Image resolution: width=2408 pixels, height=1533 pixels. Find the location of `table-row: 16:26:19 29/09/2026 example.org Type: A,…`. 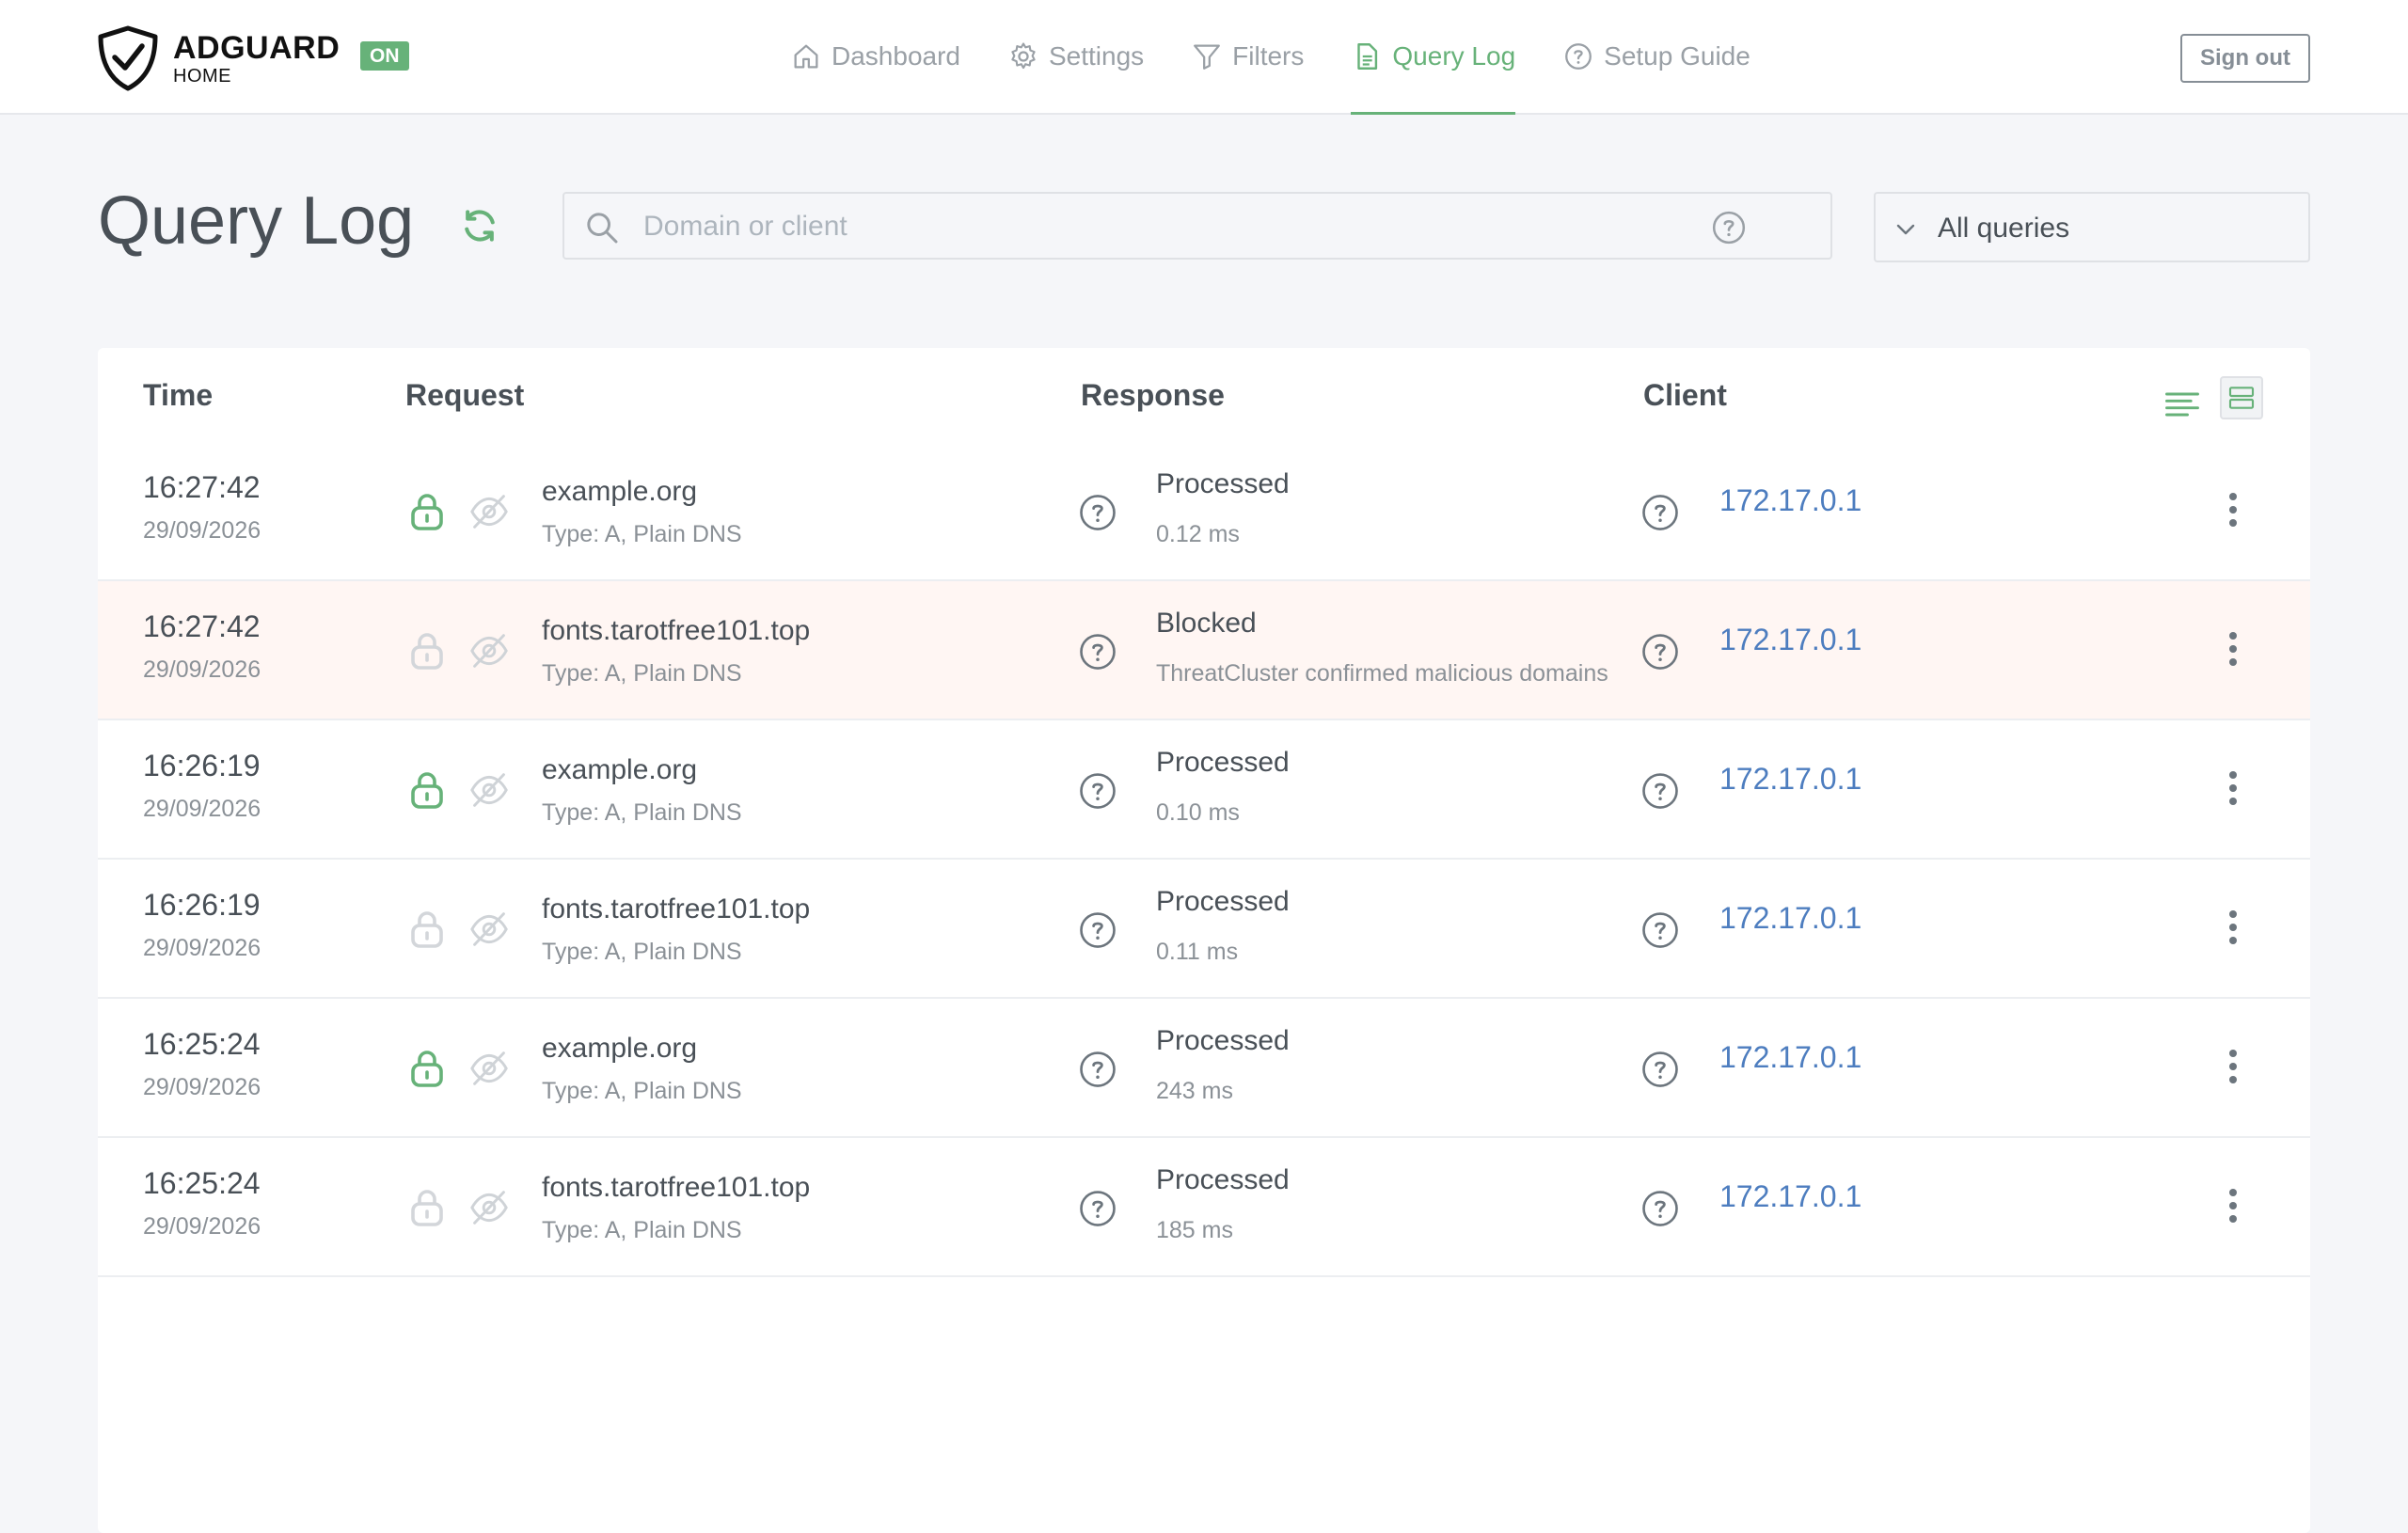

table-row: 16:26:19 29/09/2026 example.org Type: A,… is located at coordinates (1204, 790).